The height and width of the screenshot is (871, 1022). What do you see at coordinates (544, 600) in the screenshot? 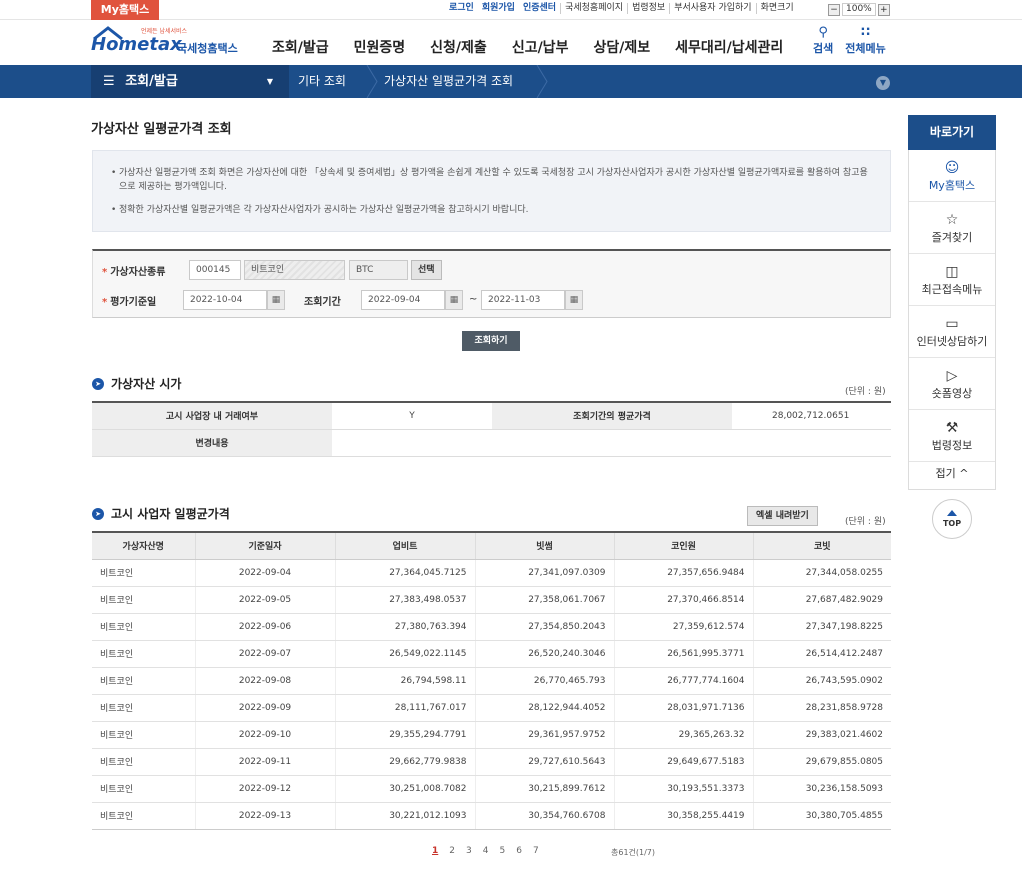
I see `table-cell: 27,358,061.7067` at bounding box center [544, 600].